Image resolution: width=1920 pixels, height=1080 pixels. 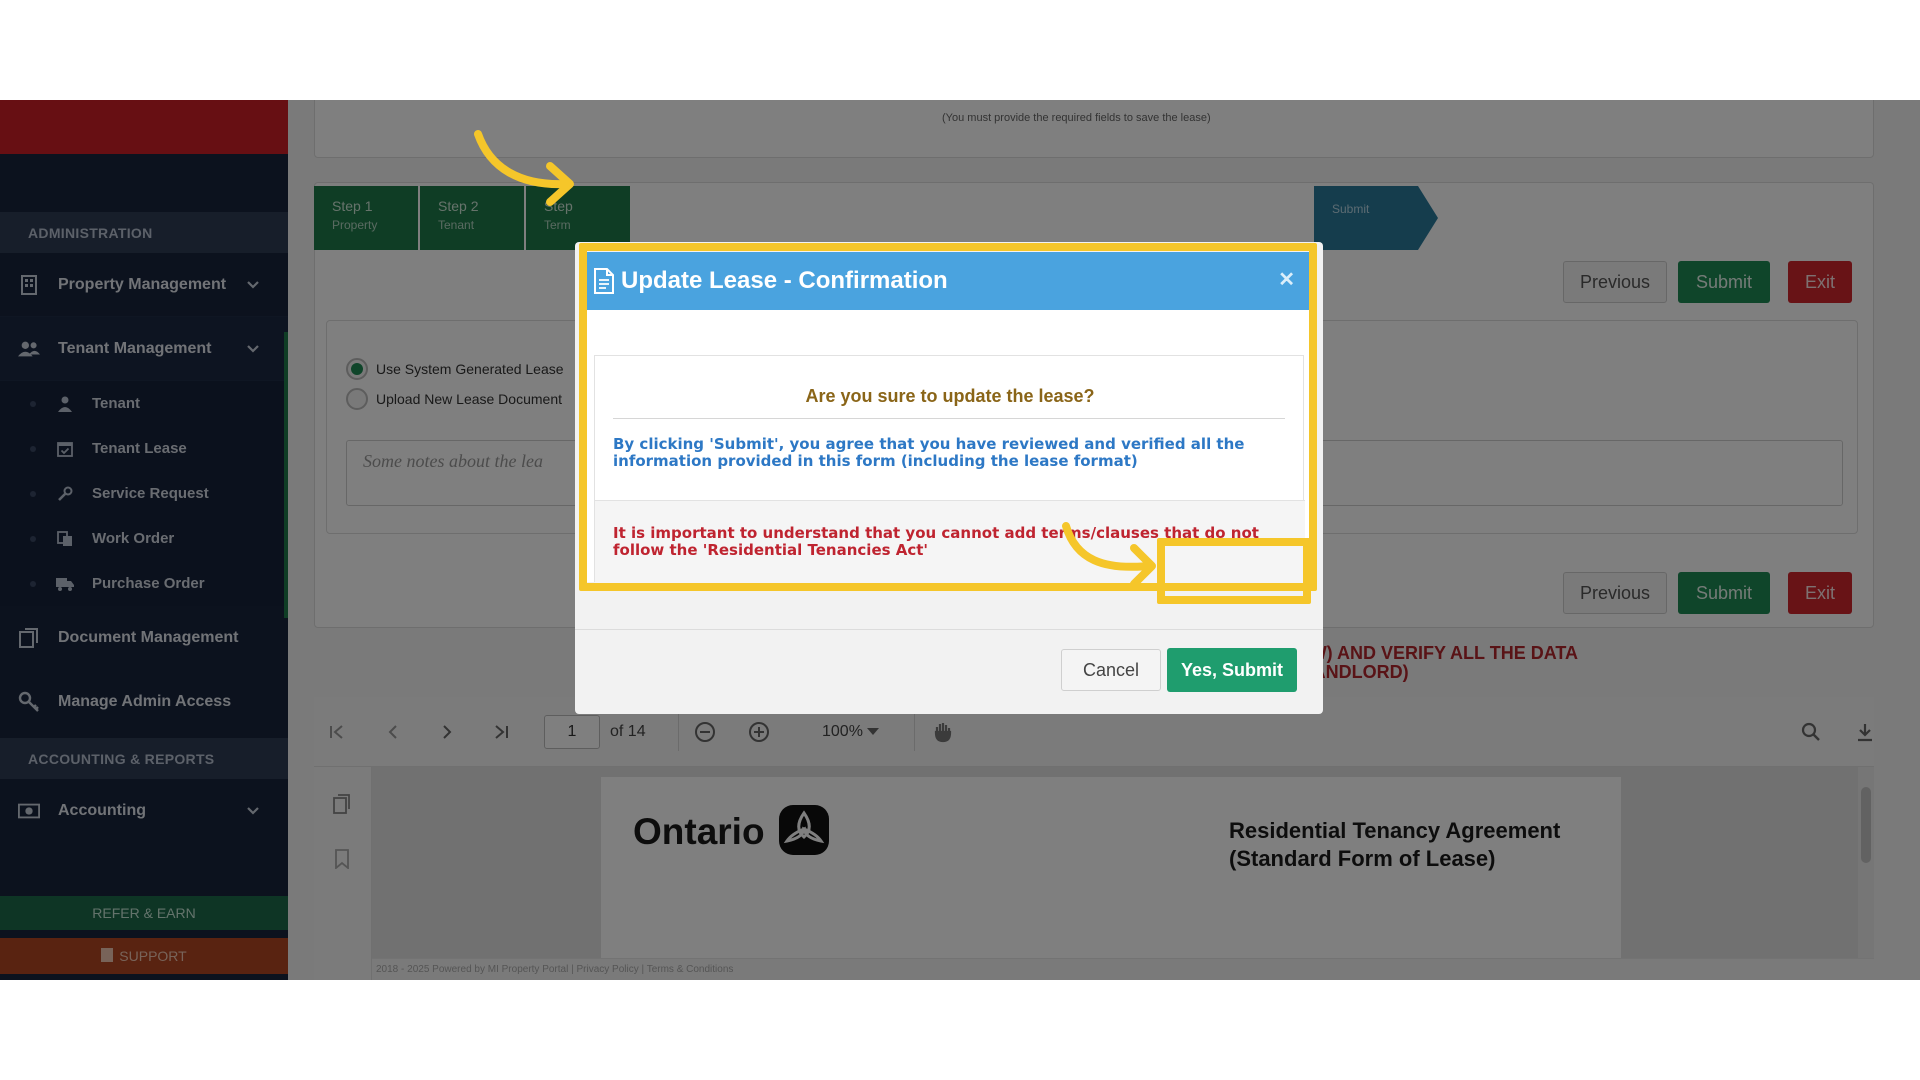 What do you see at coordinates (1111, 670) in the screenshot?
I see `cancel-button: Cancel` at bounding box center [1111, 670].